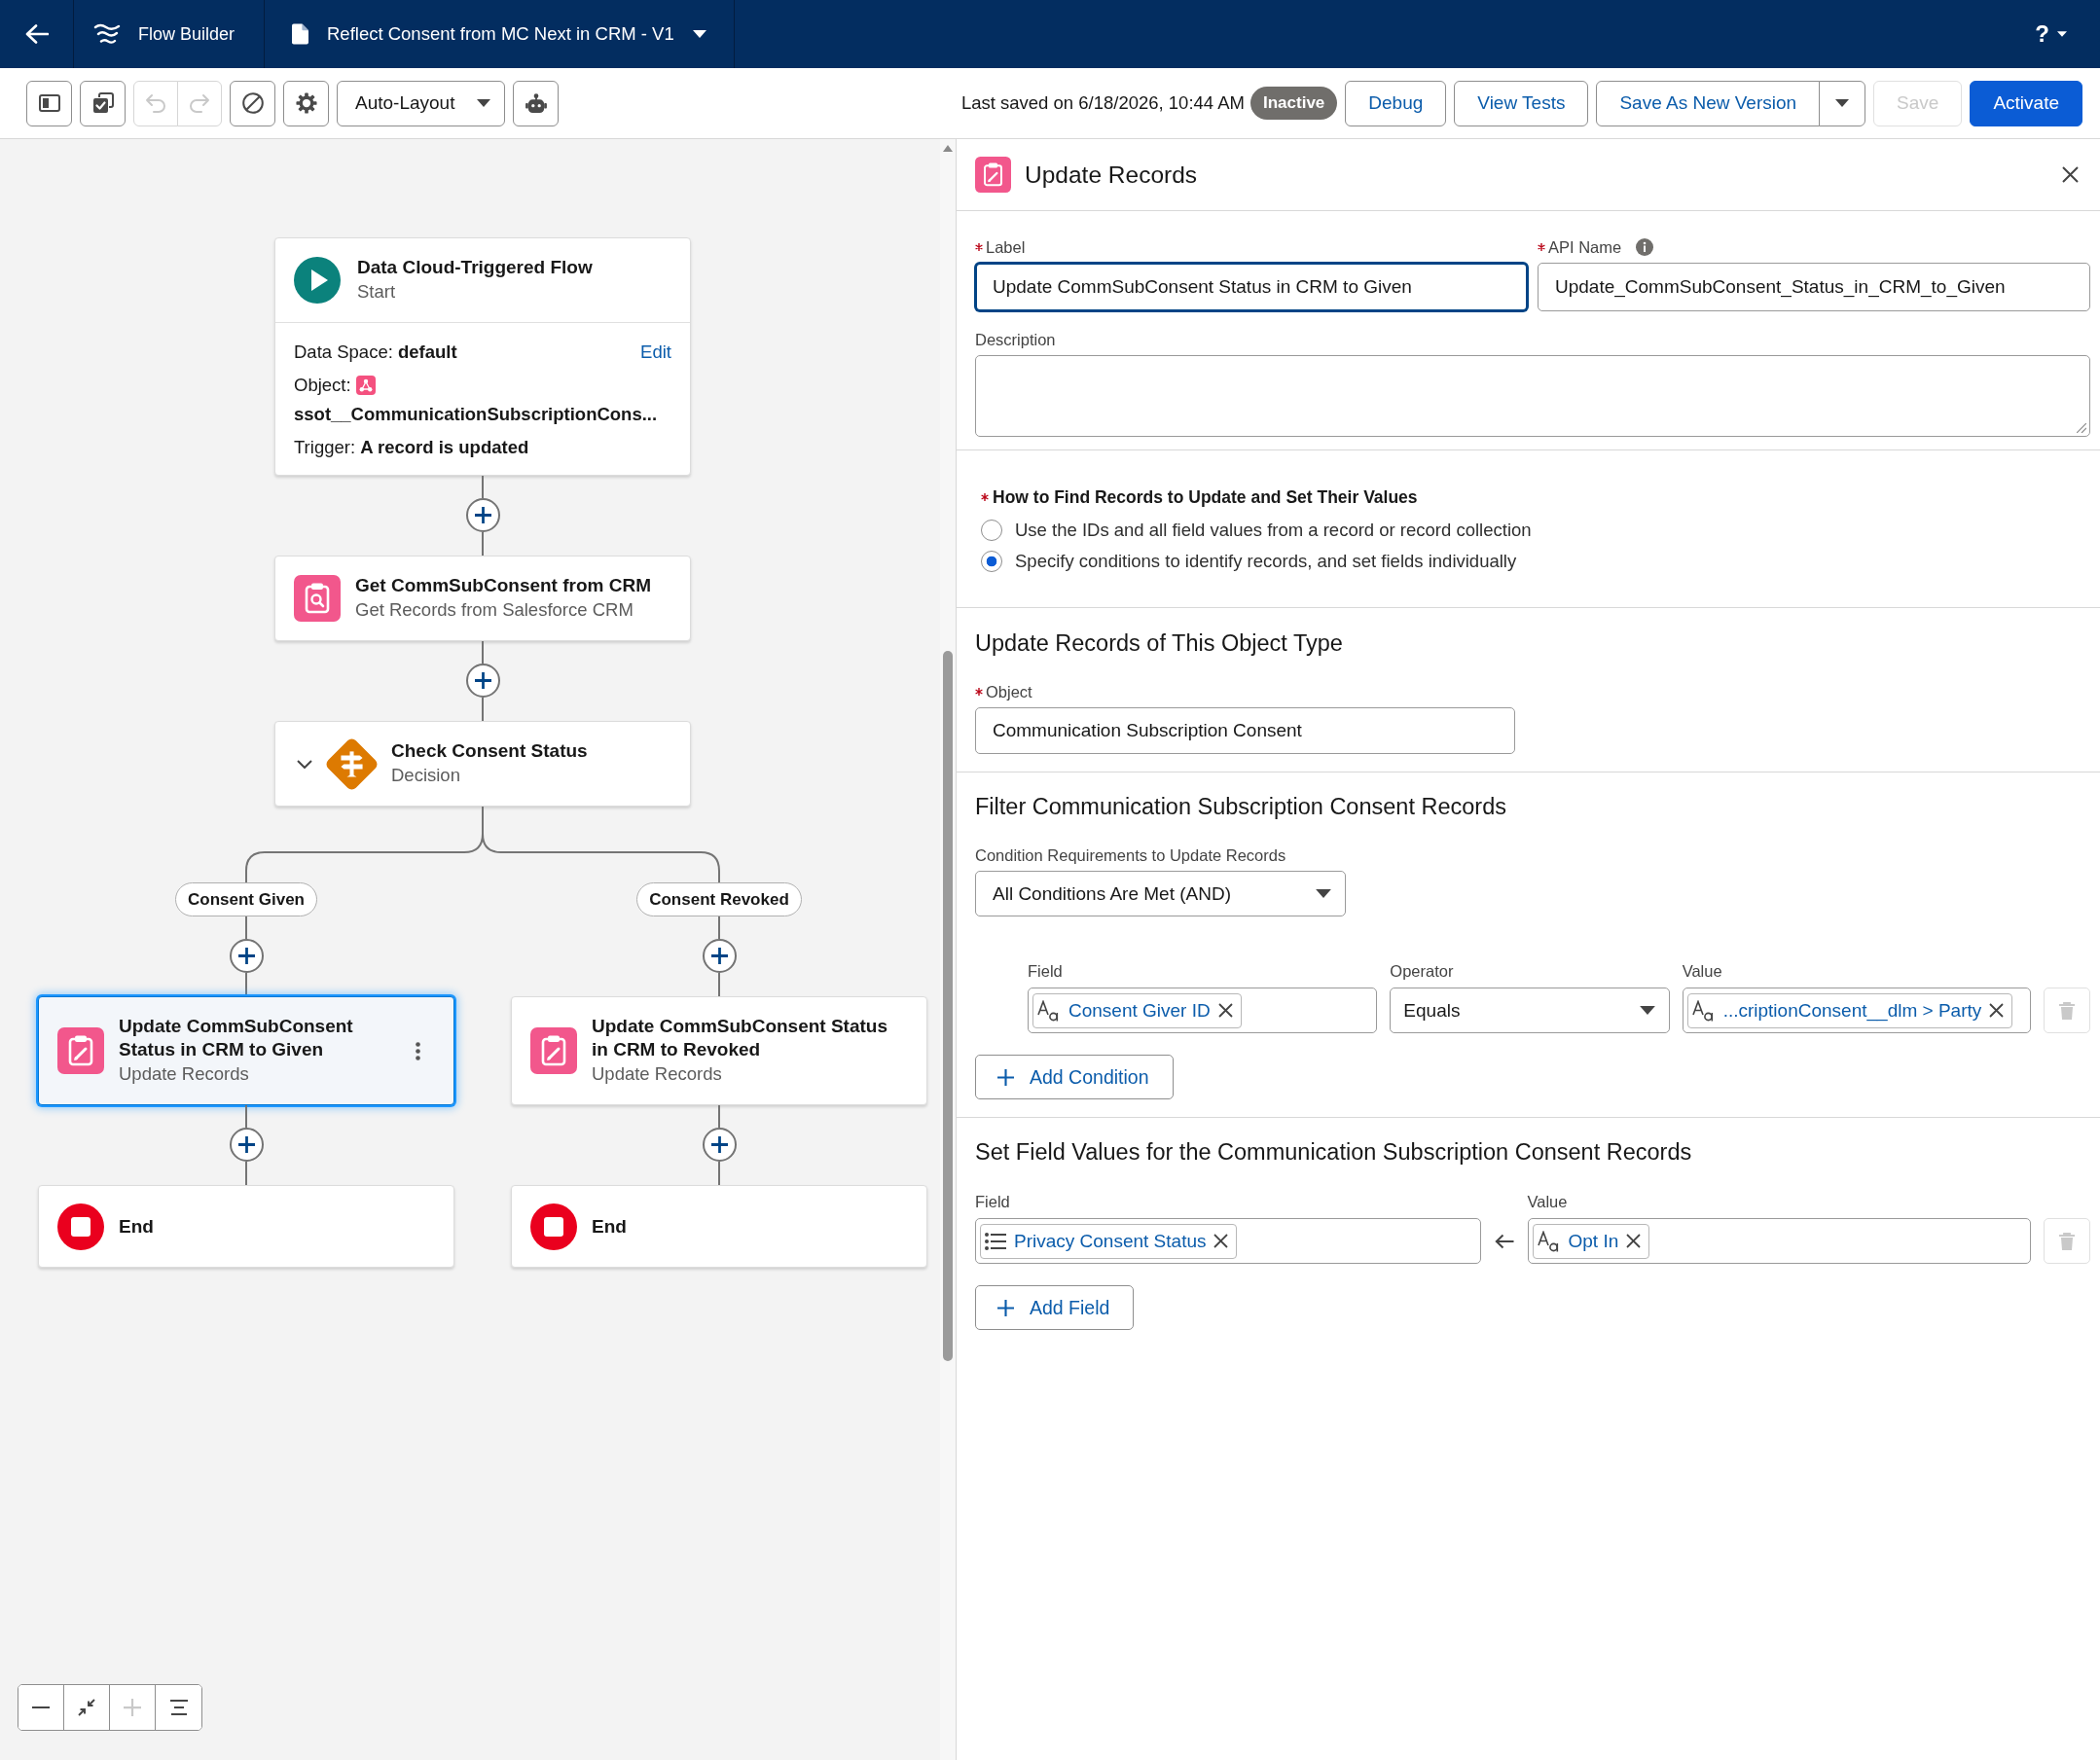  I want to click on value-input: ...criptionConsent__dlm > Party, so click(1856, 1010).